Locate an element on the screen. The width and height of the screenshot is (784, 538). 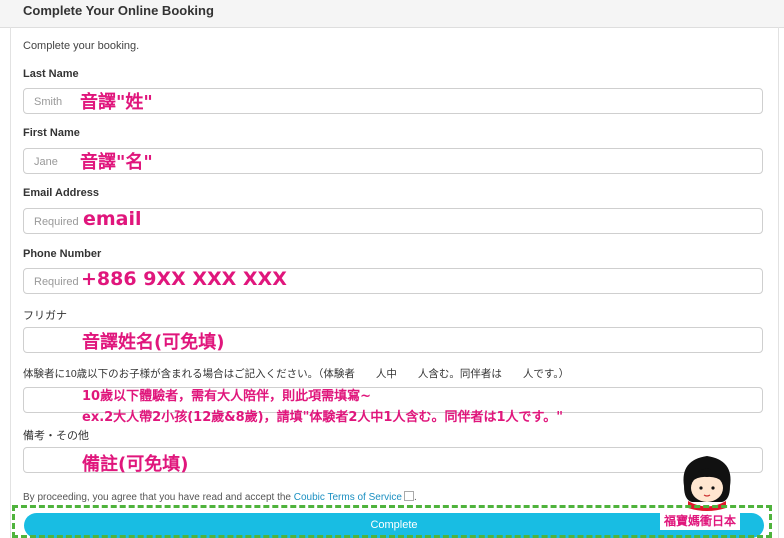
intro-text: Complete your booking. is located at coordinates (81, 46).